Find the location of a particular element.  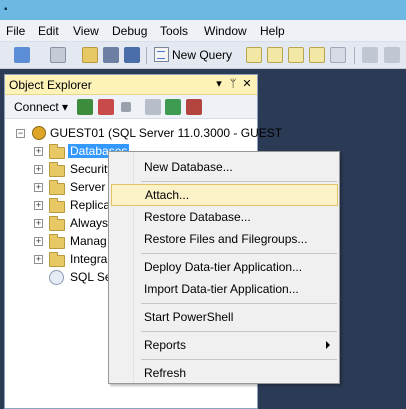

new-query-icon is located at coordinates (161, 54).